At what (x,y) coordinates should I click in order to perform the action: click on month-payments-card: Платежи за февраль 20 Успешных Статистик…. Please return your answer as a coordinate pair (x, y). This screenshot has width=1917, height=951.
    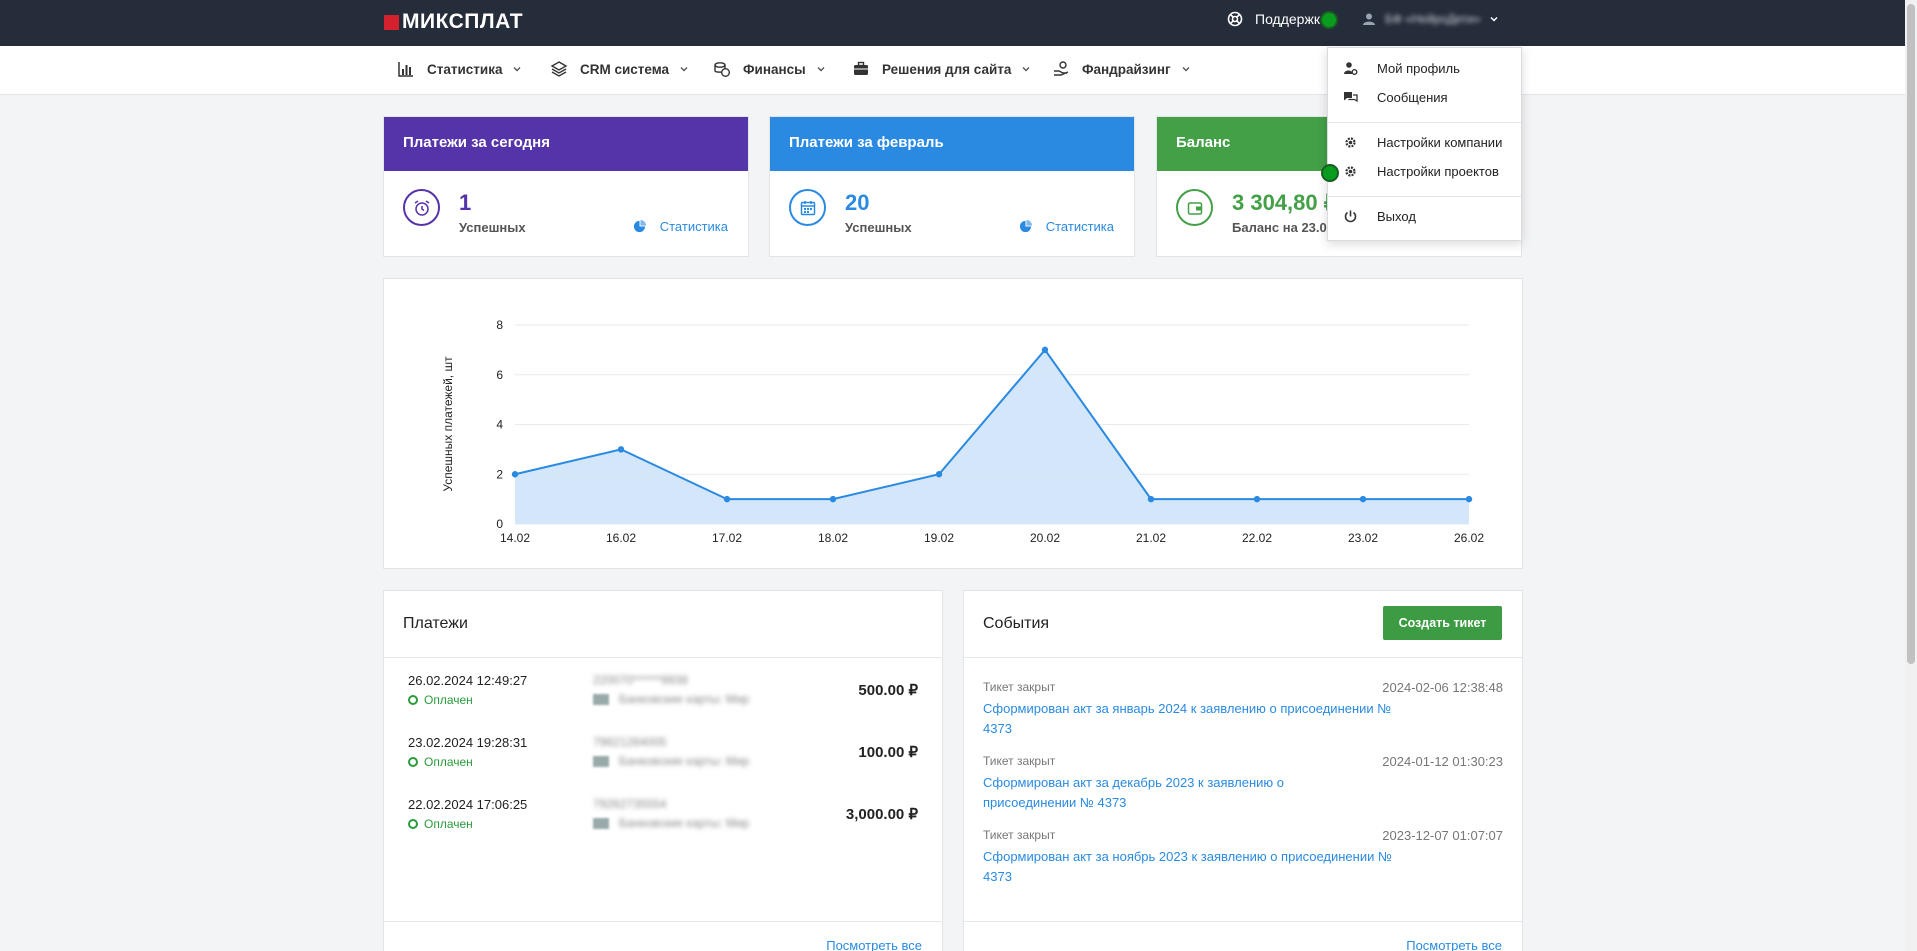
    Looking at the image, I should click on (952, 186).